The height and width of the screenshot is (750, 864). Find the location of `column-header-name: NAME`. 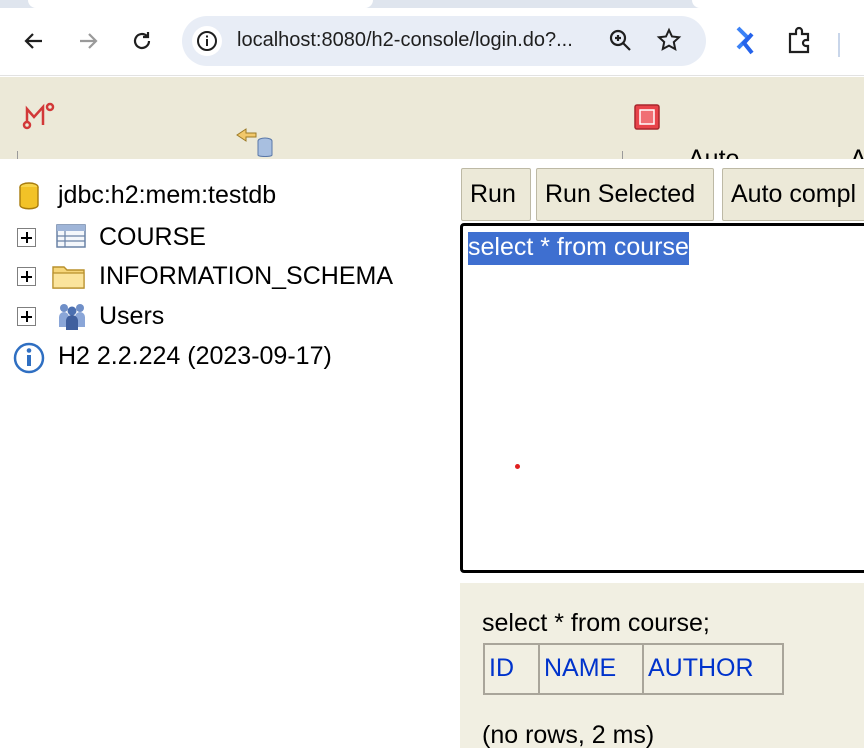

column-header-name: NAME is located at coordinates (591, 669).